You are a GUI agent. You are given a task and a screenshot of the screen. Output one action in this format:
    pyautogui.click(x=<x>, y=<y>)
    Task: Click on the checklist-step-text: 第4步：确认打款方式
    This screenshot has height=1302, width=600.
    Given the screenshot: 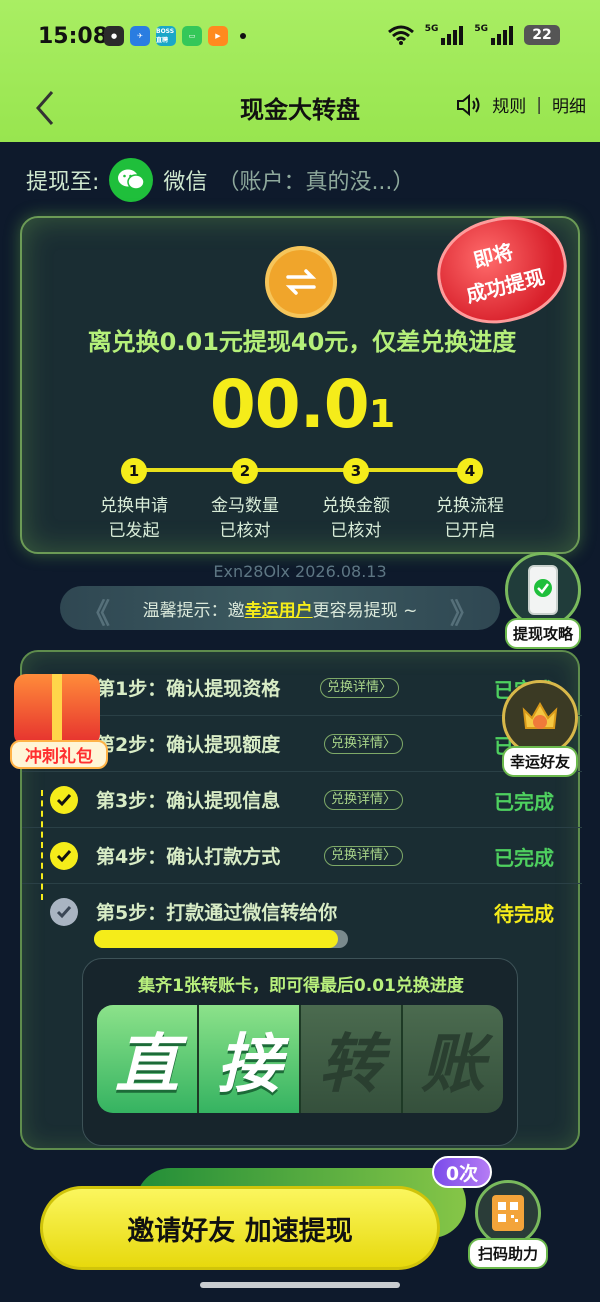 What is the action you would take?
    pyautogui.click(x=188, y=857)
    